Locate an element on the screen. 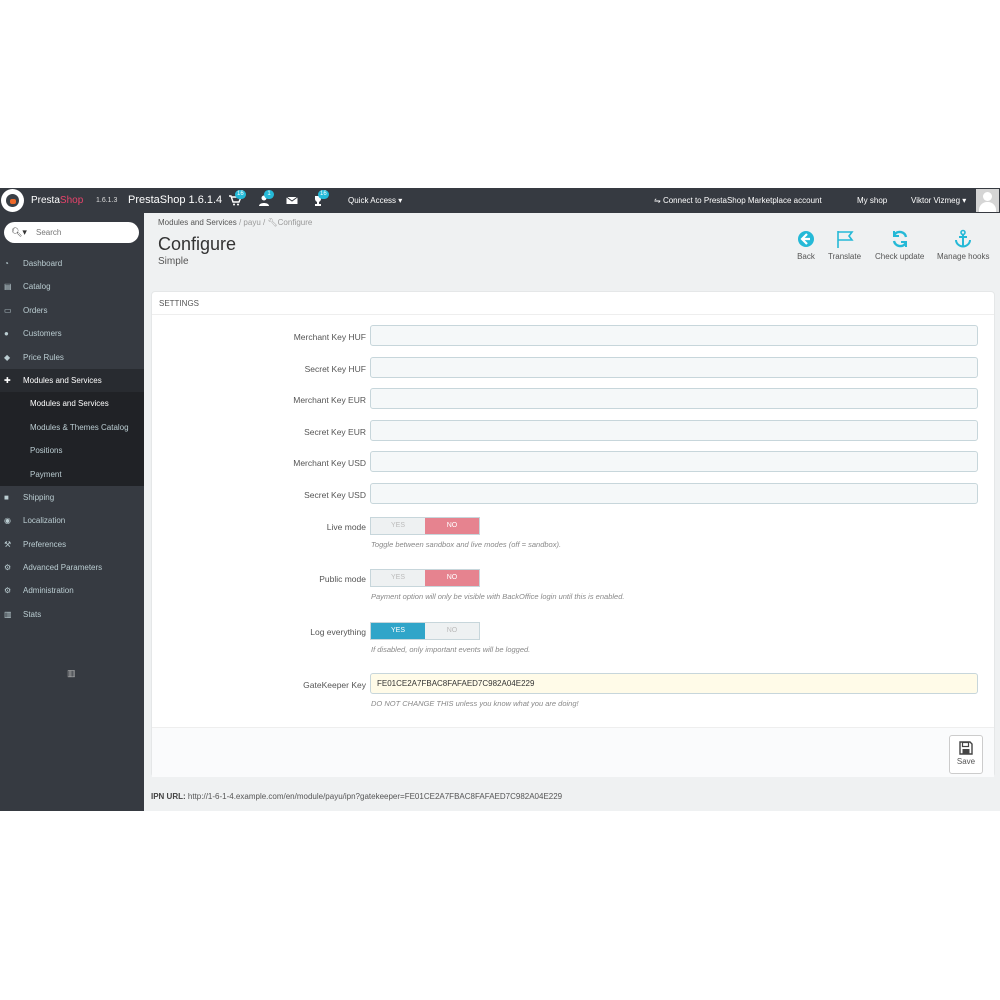 This screenshot has width=1000, height=1000. check-update-button: Check update is located at coordinates (899, 245).